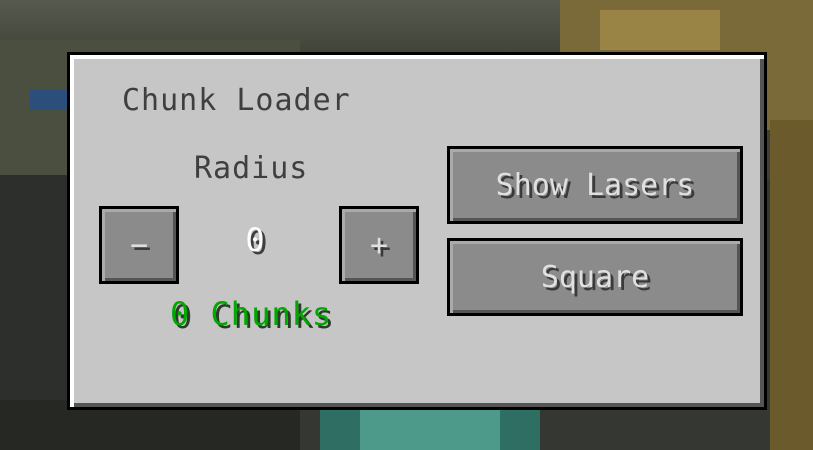  What do you see at coordinates (236, 100) in the screenshot?
I see `panel-title: Chunk Loader` at bounding box center [236, 100].